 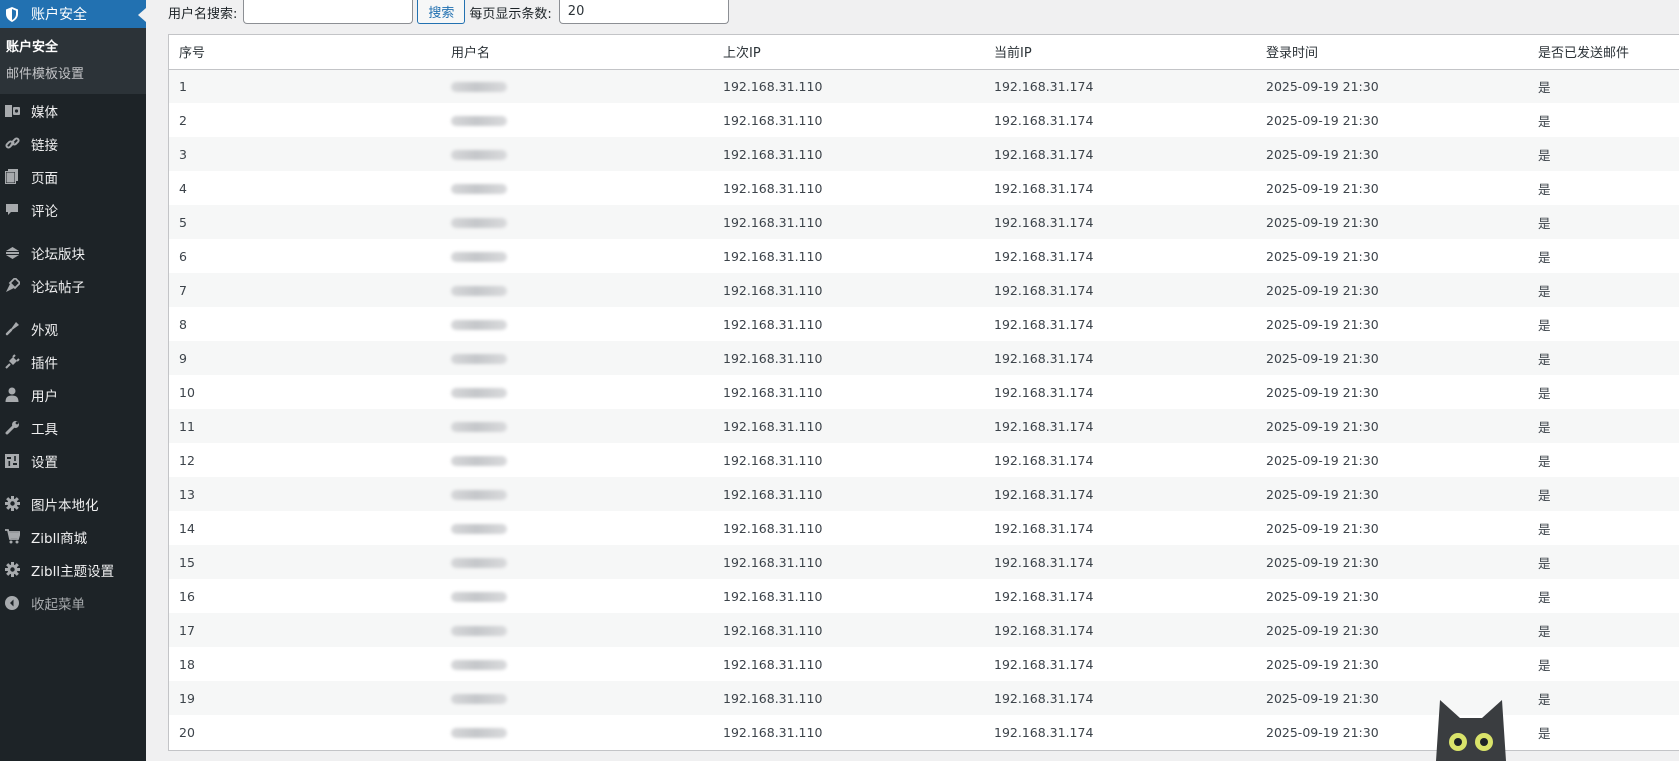 What do you see at coordinates (73, 14) in the screenshot?
I see `sidebar-item-account-security: 账户安全` at bounding box center [73, 14].